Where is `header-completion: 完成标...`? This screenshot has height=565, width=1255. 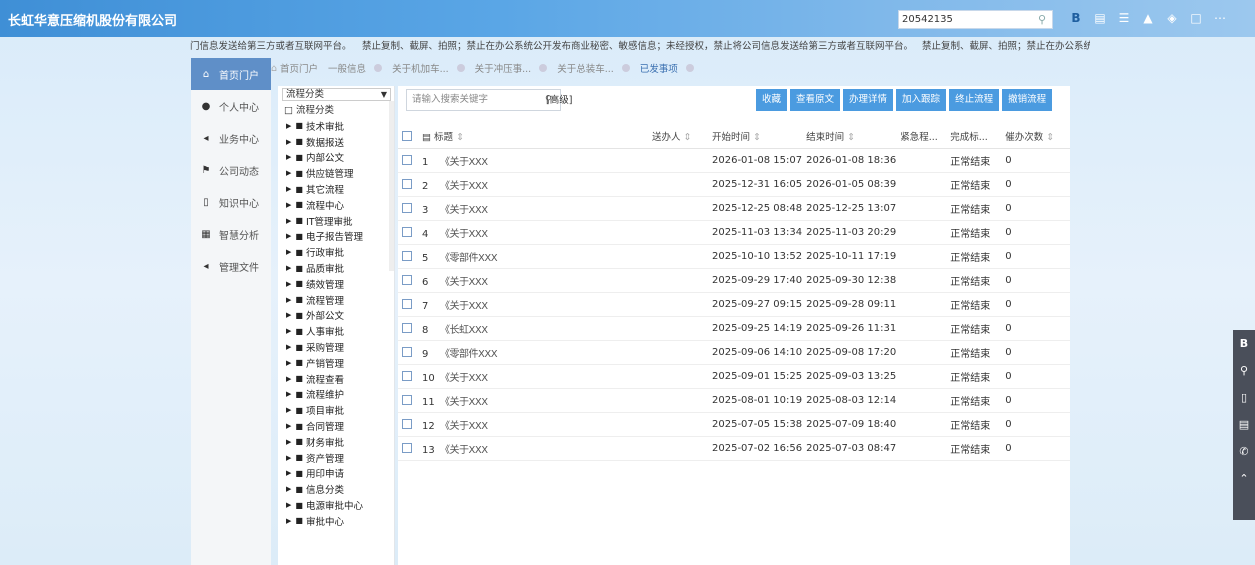
header-completion: 完成标... is located at coordinates (974, 136).